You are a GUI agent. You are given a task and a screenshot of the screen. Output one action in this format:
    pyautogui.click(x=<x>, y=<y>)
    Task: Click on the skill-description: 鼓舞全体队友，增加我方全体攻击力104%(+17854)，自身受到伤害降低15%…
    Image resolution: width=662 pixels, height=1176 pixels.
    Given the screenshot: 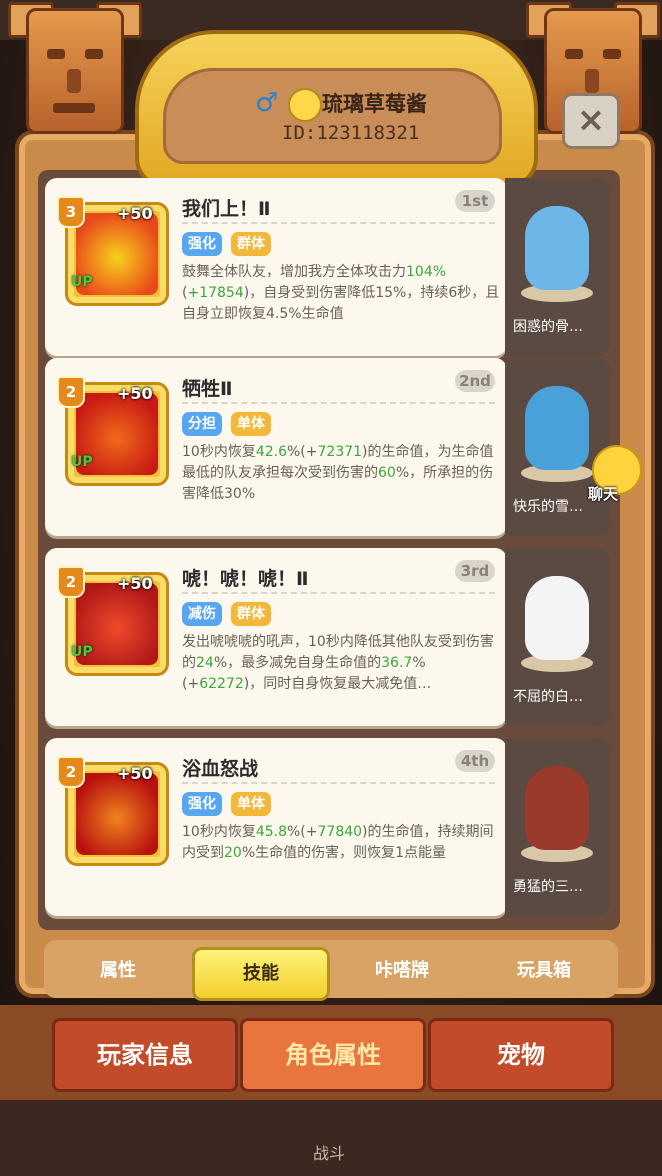 What is the action you would take?
    pyautogui.click(x=341, y=293)
    